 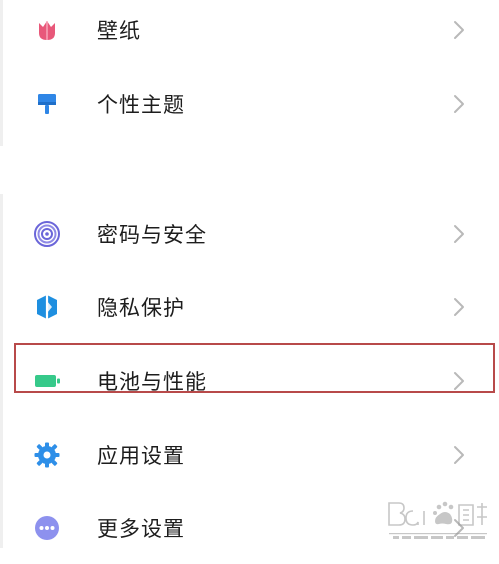 I want to click on settings-item-label: 应用设置, so click(x=141, y=456).